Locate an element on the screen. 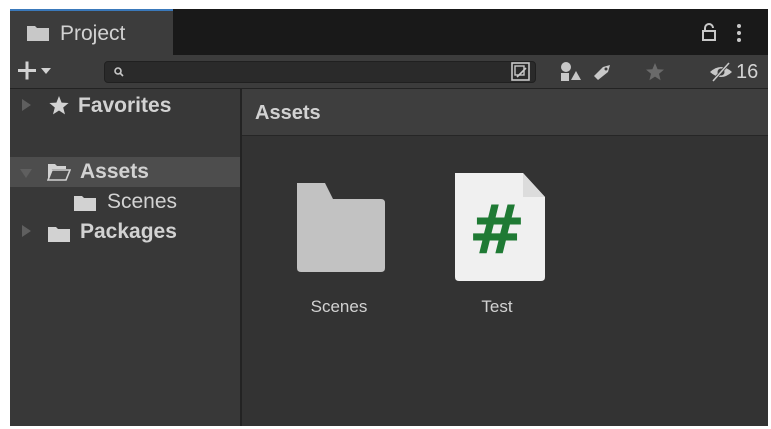 The image size is (771, 429). lock-icon is located at coordinates (709, 32).